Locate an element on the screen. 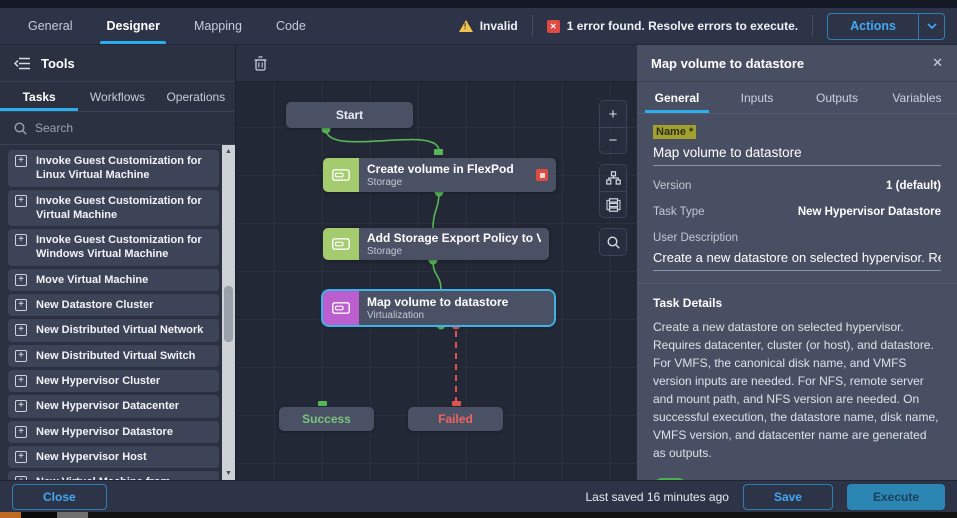 The image size is (957, 518). task-list-item: + New Distributed Virtual Switch is located at coordinates (113, 355).